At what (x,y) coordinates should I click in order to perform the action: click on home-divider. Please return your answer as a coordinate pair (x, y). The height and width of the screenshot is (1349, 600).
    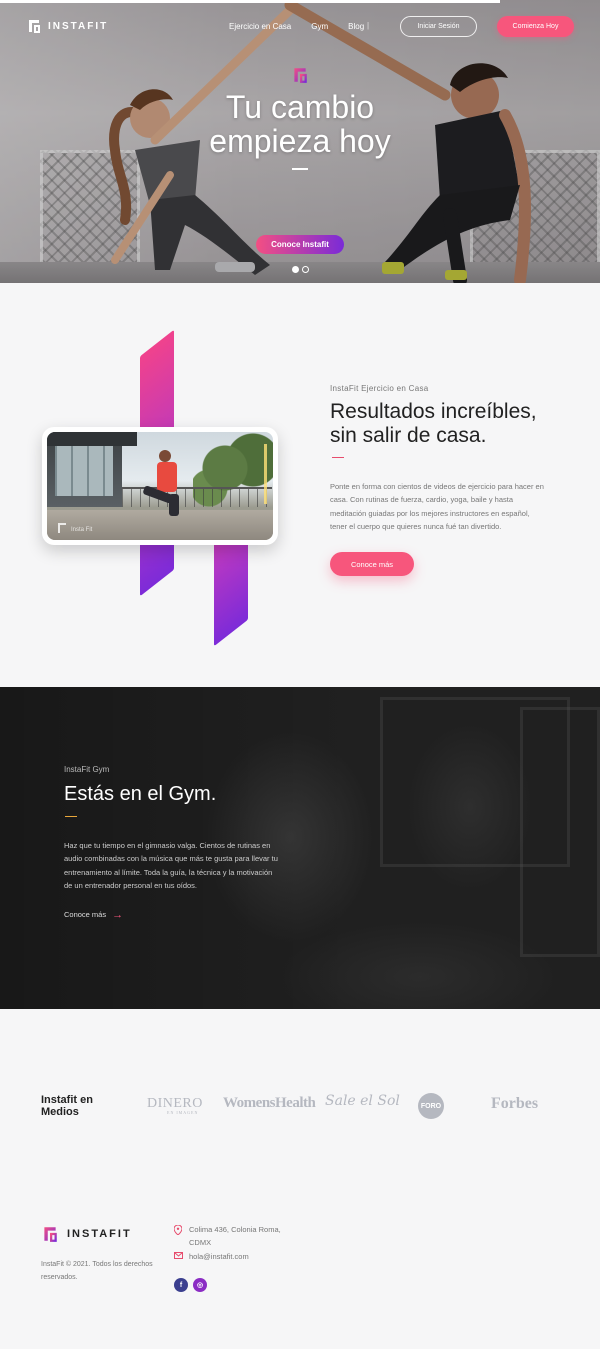
    Looking at the image, I should click on (338, 457).